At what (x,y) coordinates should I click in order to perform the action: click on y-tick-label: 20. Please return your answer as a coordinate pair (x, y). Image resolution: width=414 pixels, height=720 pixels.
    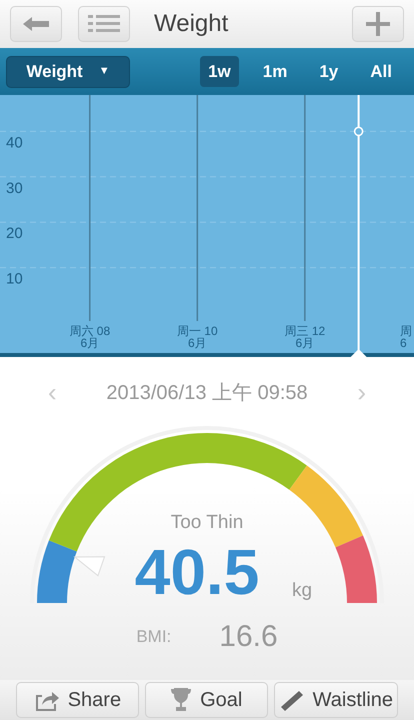
    Looking at the image, I should click on (14, 233).